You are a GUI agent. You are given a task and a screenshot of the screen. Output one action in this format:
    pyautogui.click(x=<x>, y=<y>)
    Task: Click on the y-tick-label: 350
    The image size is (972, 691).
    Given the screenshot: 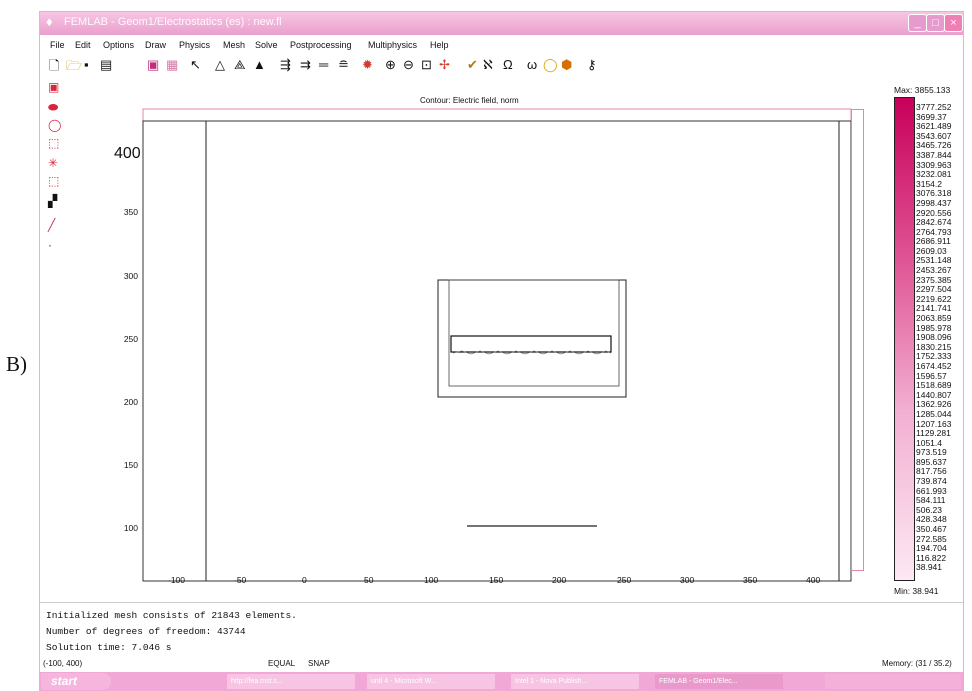 What is the action you would take?
    pyautogui.click(x=130, y=212)
    